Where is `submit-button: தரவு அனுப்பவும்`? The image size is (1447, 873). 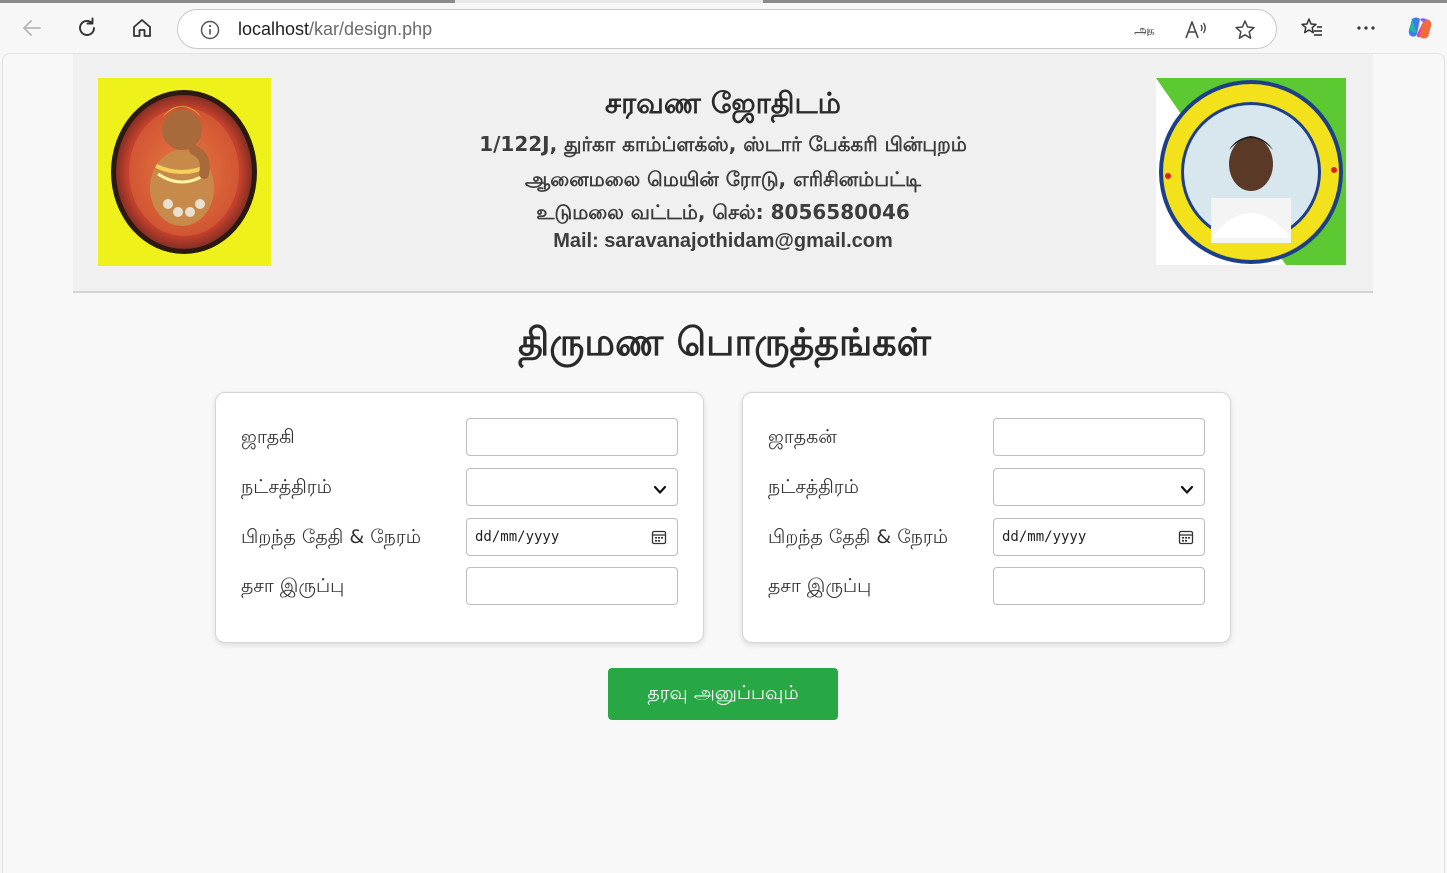 submit-button: தரவு அனுப்பவும் is located at coordinates (723, 694).